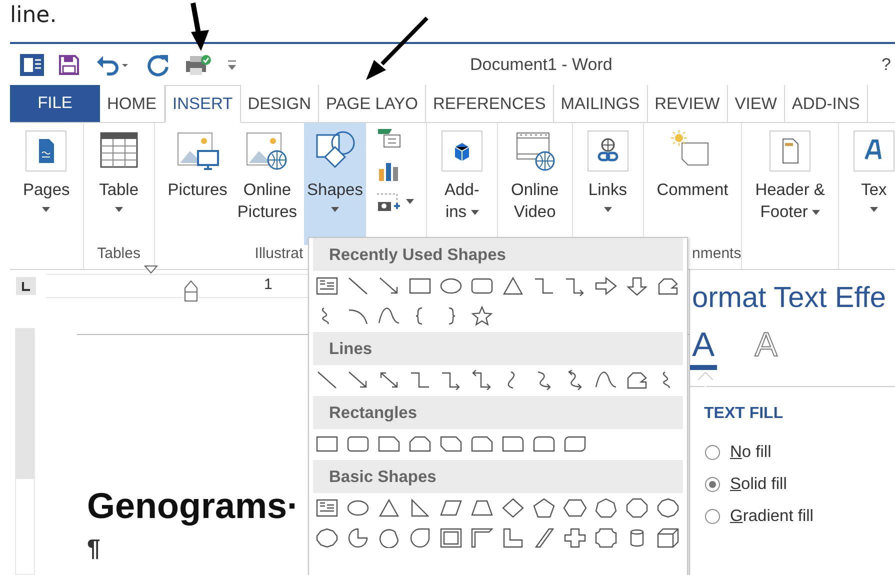 The width and height of the screenshot is (895, 575). Describe the element at coordinates (198, 64) in the screenshot. I see `printer-icon` at that location.